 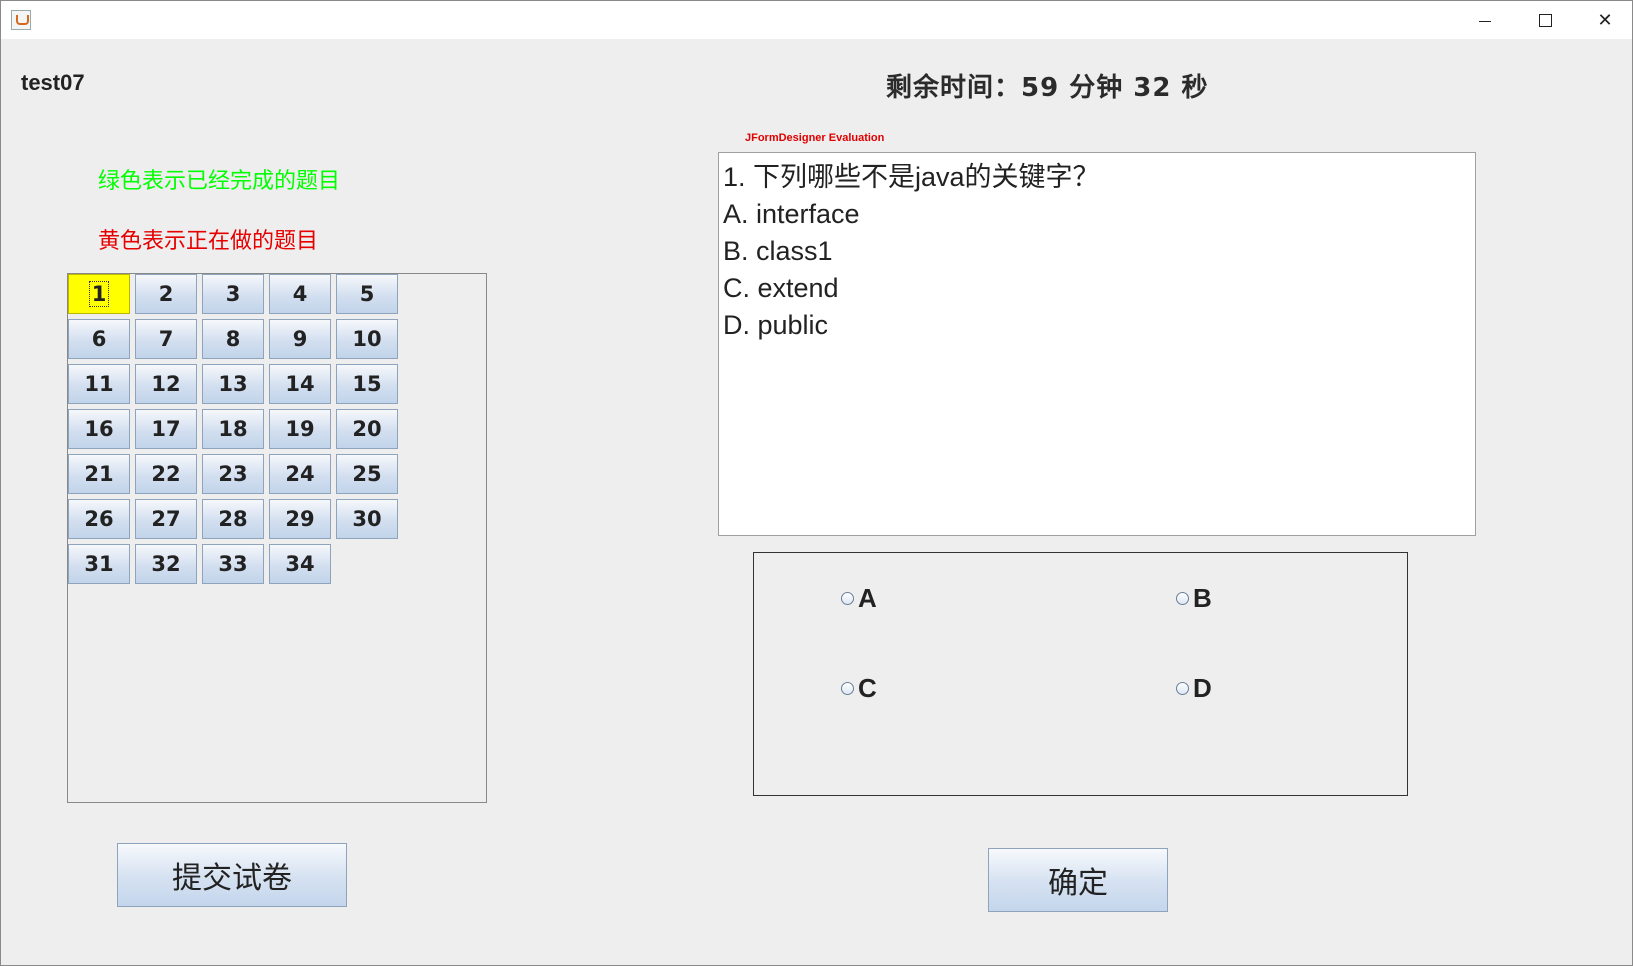 I want to click on question-line: B. class1, so click(x=778, y=251).